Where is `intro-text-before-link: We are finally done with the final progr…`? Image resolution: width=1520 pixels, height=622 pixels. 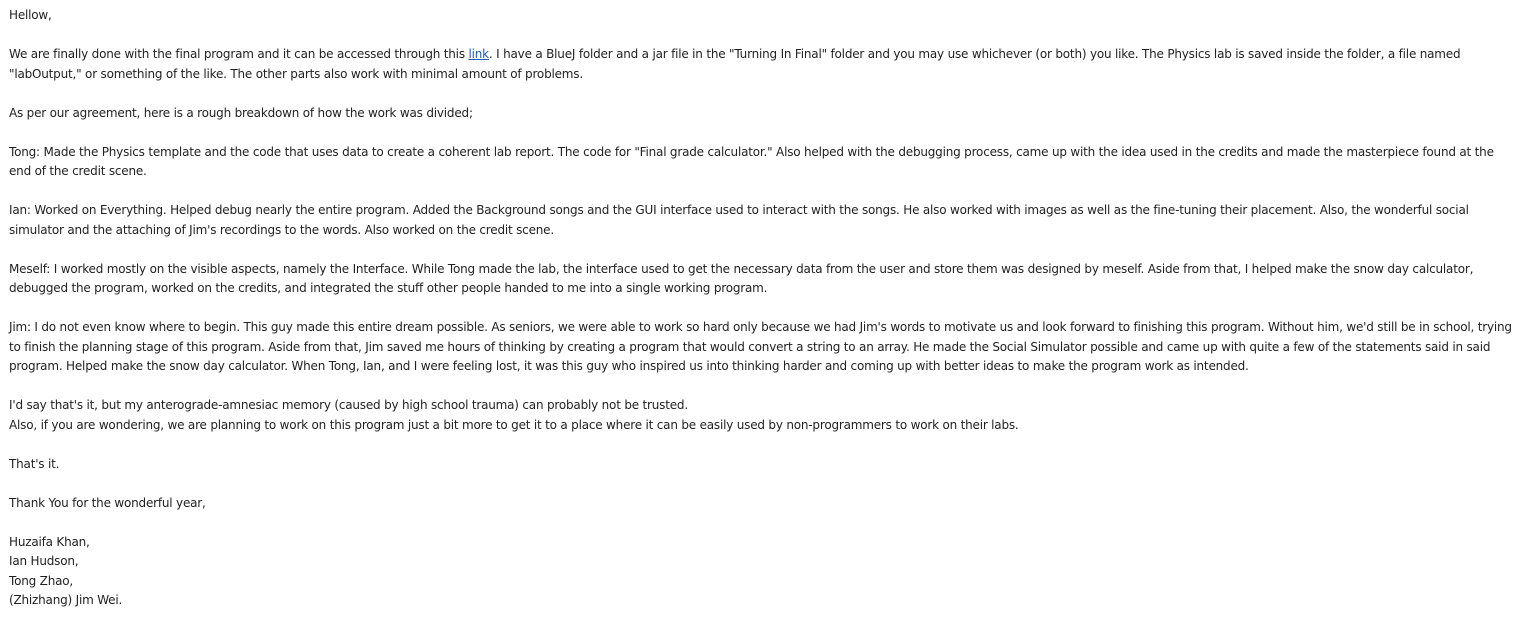 intro-text-before-link: We are finally done with the final progr… is located at coordinates (239, 54).